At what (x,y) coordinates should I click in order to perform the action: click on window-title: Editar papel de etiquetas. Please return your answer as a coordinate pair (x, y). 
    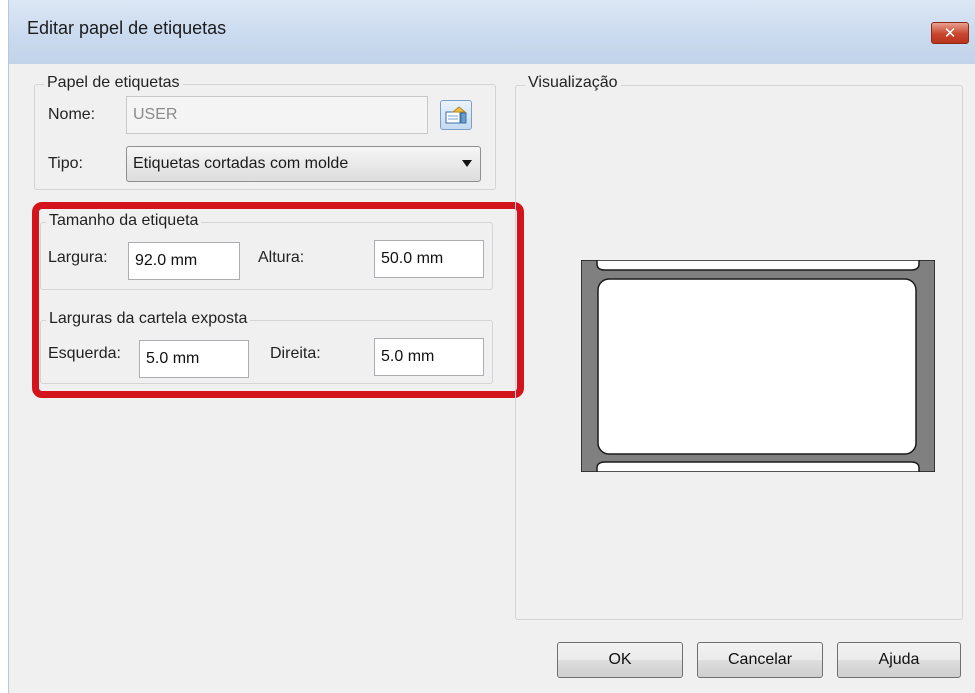
    Looking at the image, I should click on (127, 28).